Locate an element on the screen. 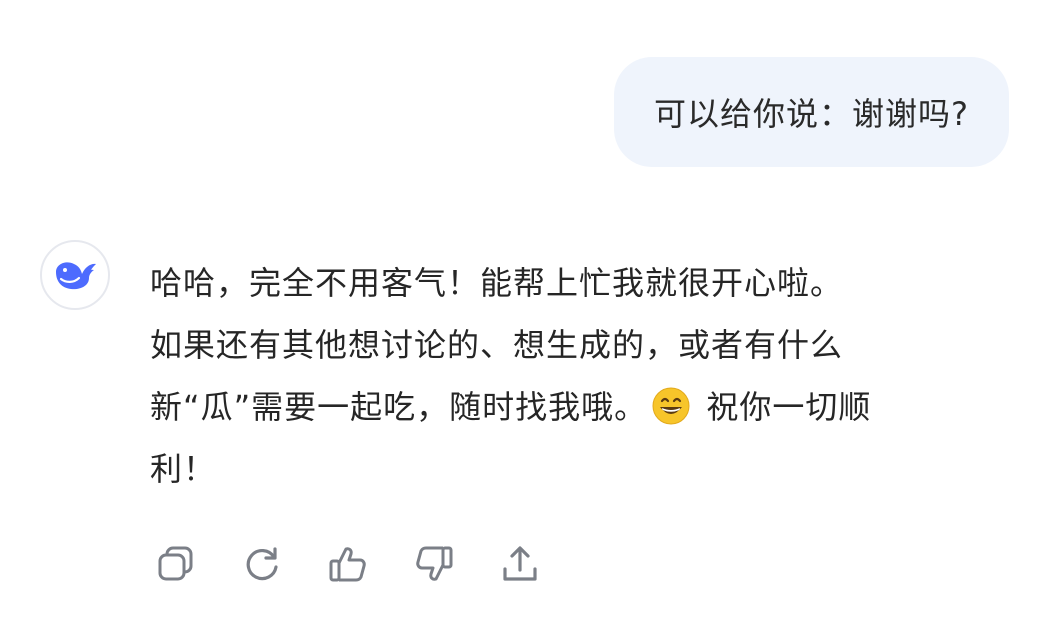 The height and width of the screenshot is (622, 1047). user-message-bubble: 可以给你说：谢谢吗? is located at coordinates (811, 112).